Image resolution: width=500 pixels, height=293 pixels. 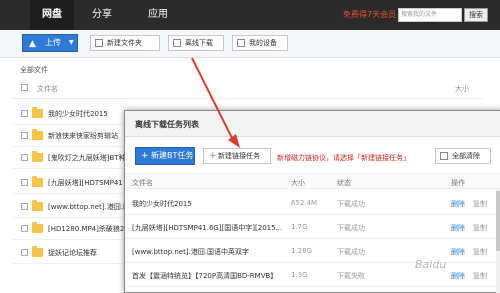 I want to click on arrow-head-icon, so click(x=234, y=141).